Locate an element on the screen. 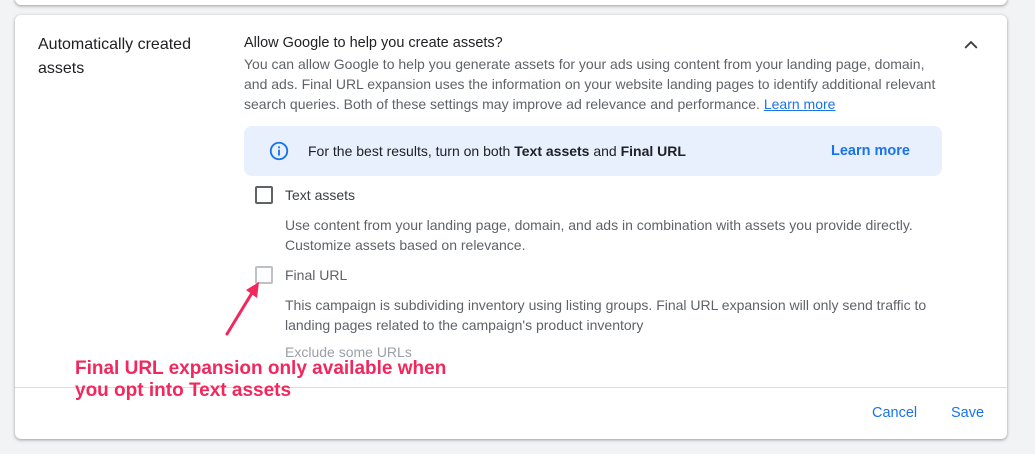 The image size is (1035, 454). info-icon is located at coordinates (279, 151).